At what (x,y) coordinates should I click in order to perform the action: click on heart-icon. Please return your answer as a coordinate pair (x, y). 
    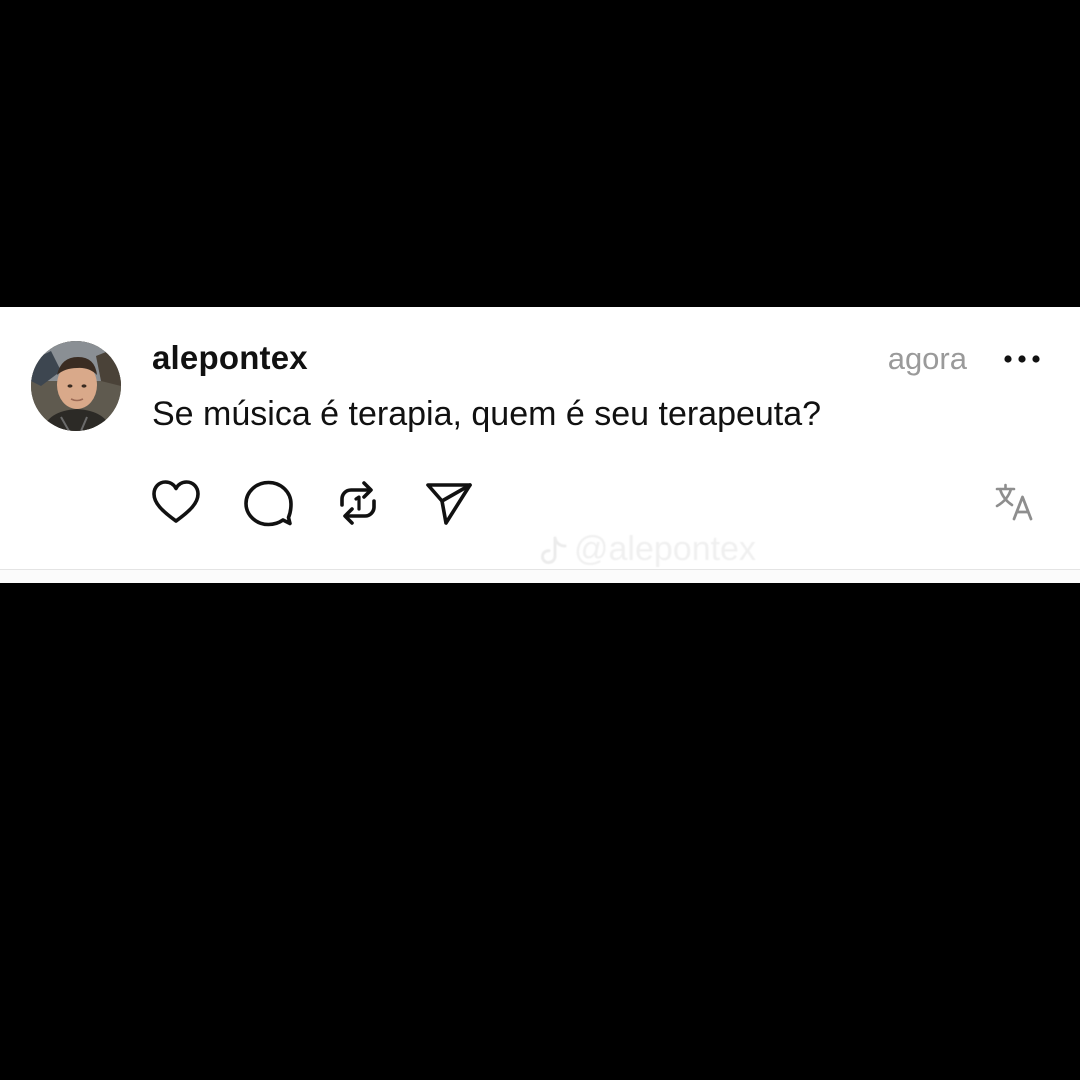
    Looking at the image, I should click on (176, 501).